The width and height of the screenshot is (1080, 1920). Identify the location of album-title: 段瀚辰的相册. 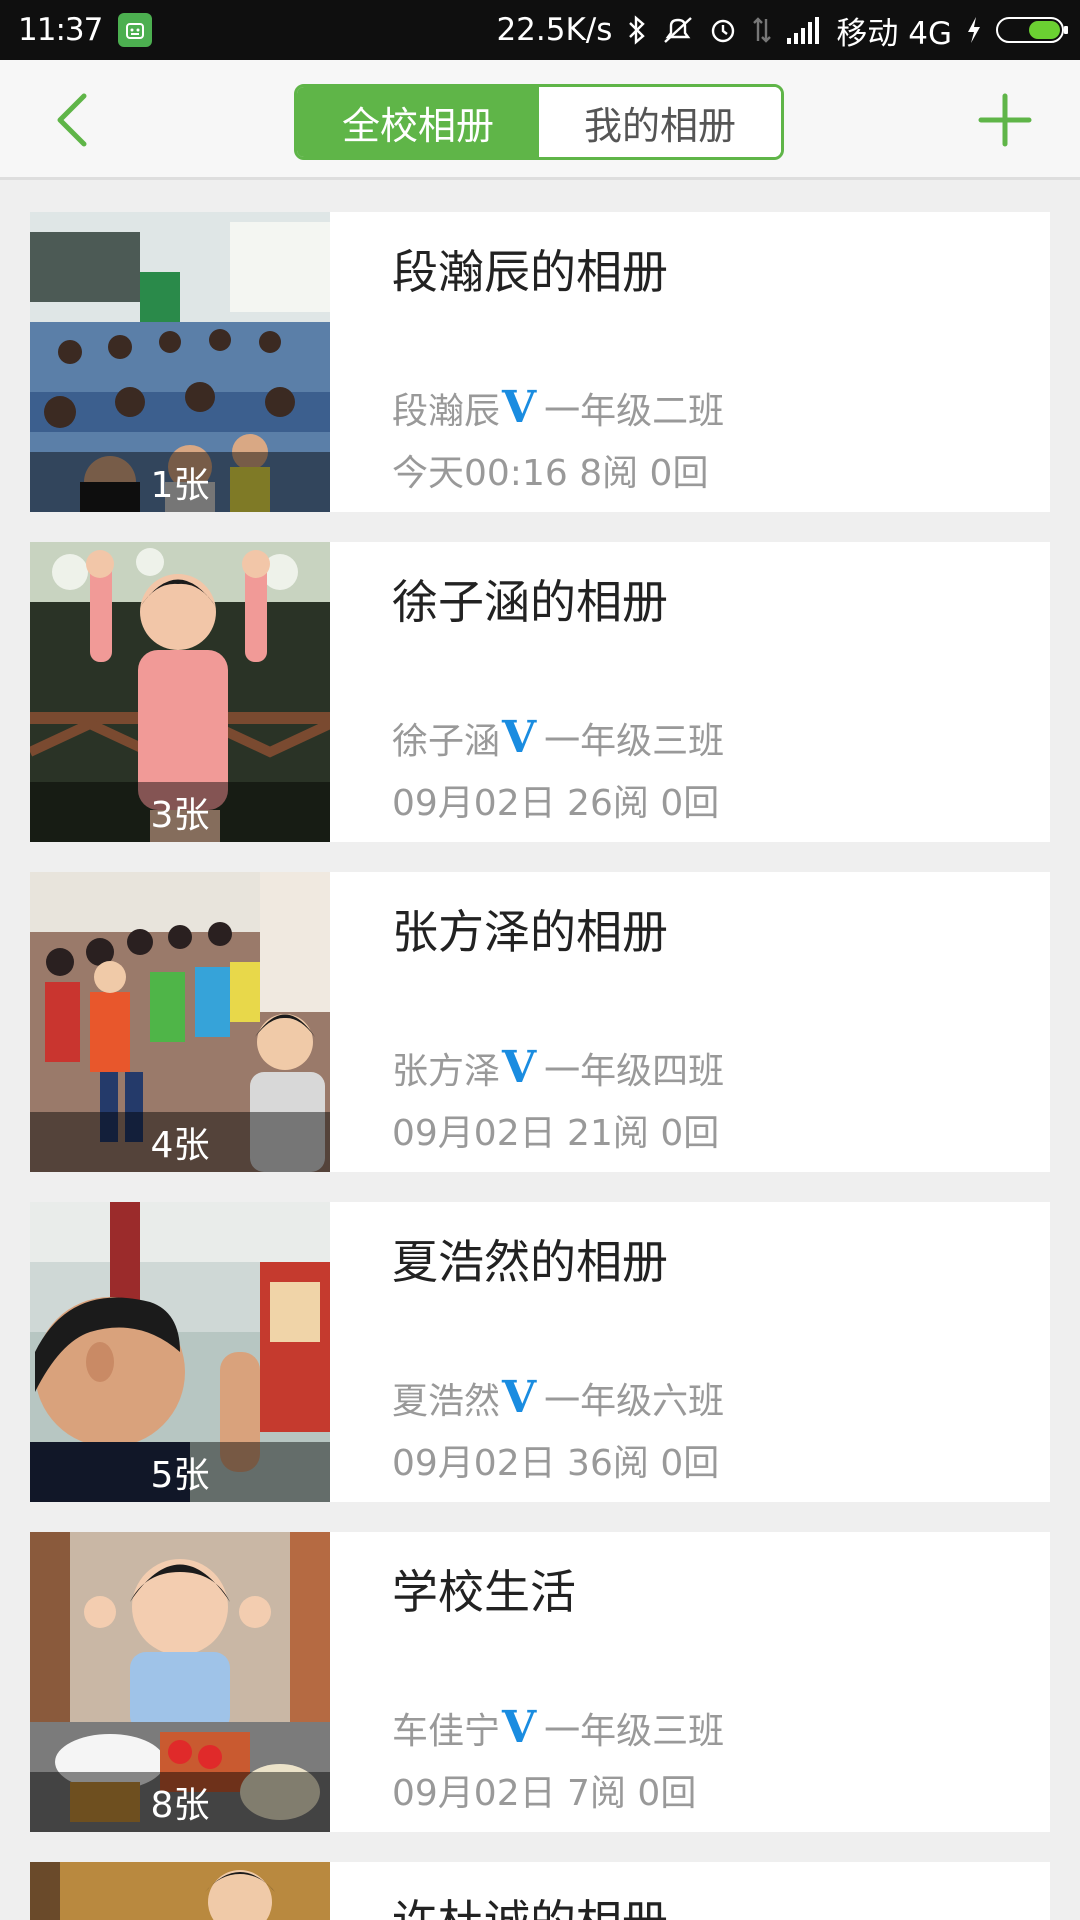
(530, 272).